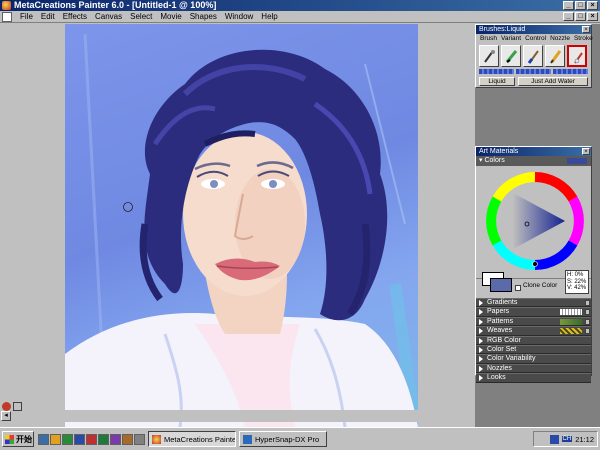 This screenshot has width=600, height=450. I want to click on windows-logo-icon, so click(9, 439).